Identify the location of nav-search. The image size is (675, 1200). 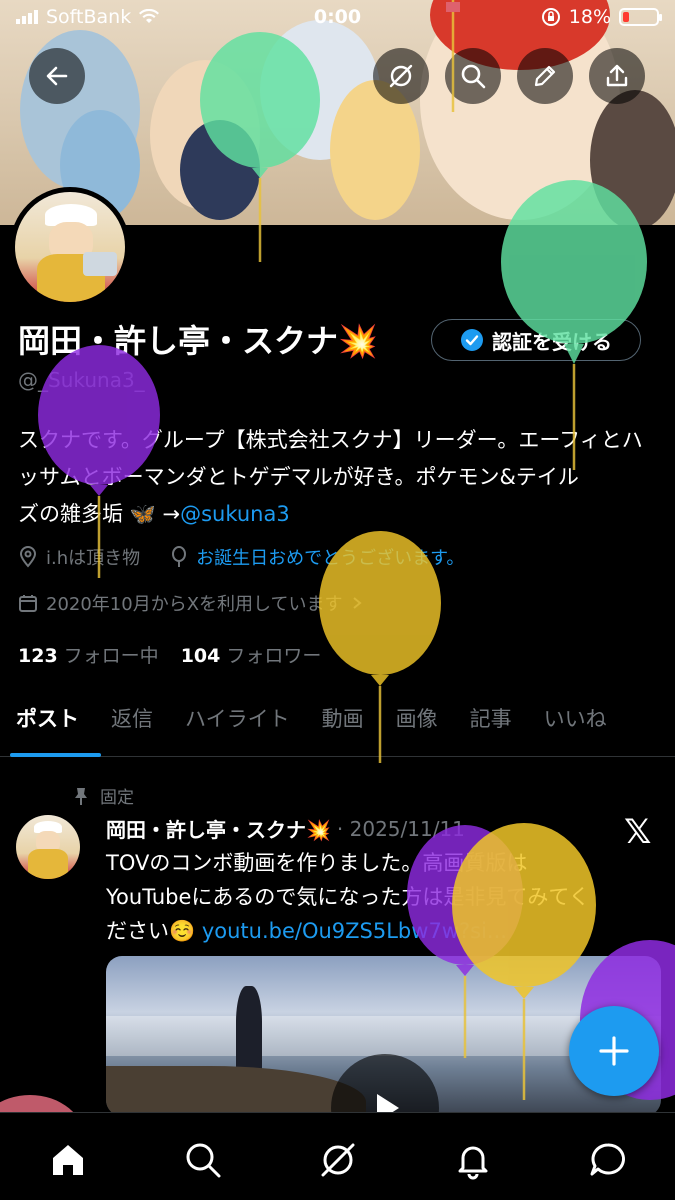
(203, 1160).